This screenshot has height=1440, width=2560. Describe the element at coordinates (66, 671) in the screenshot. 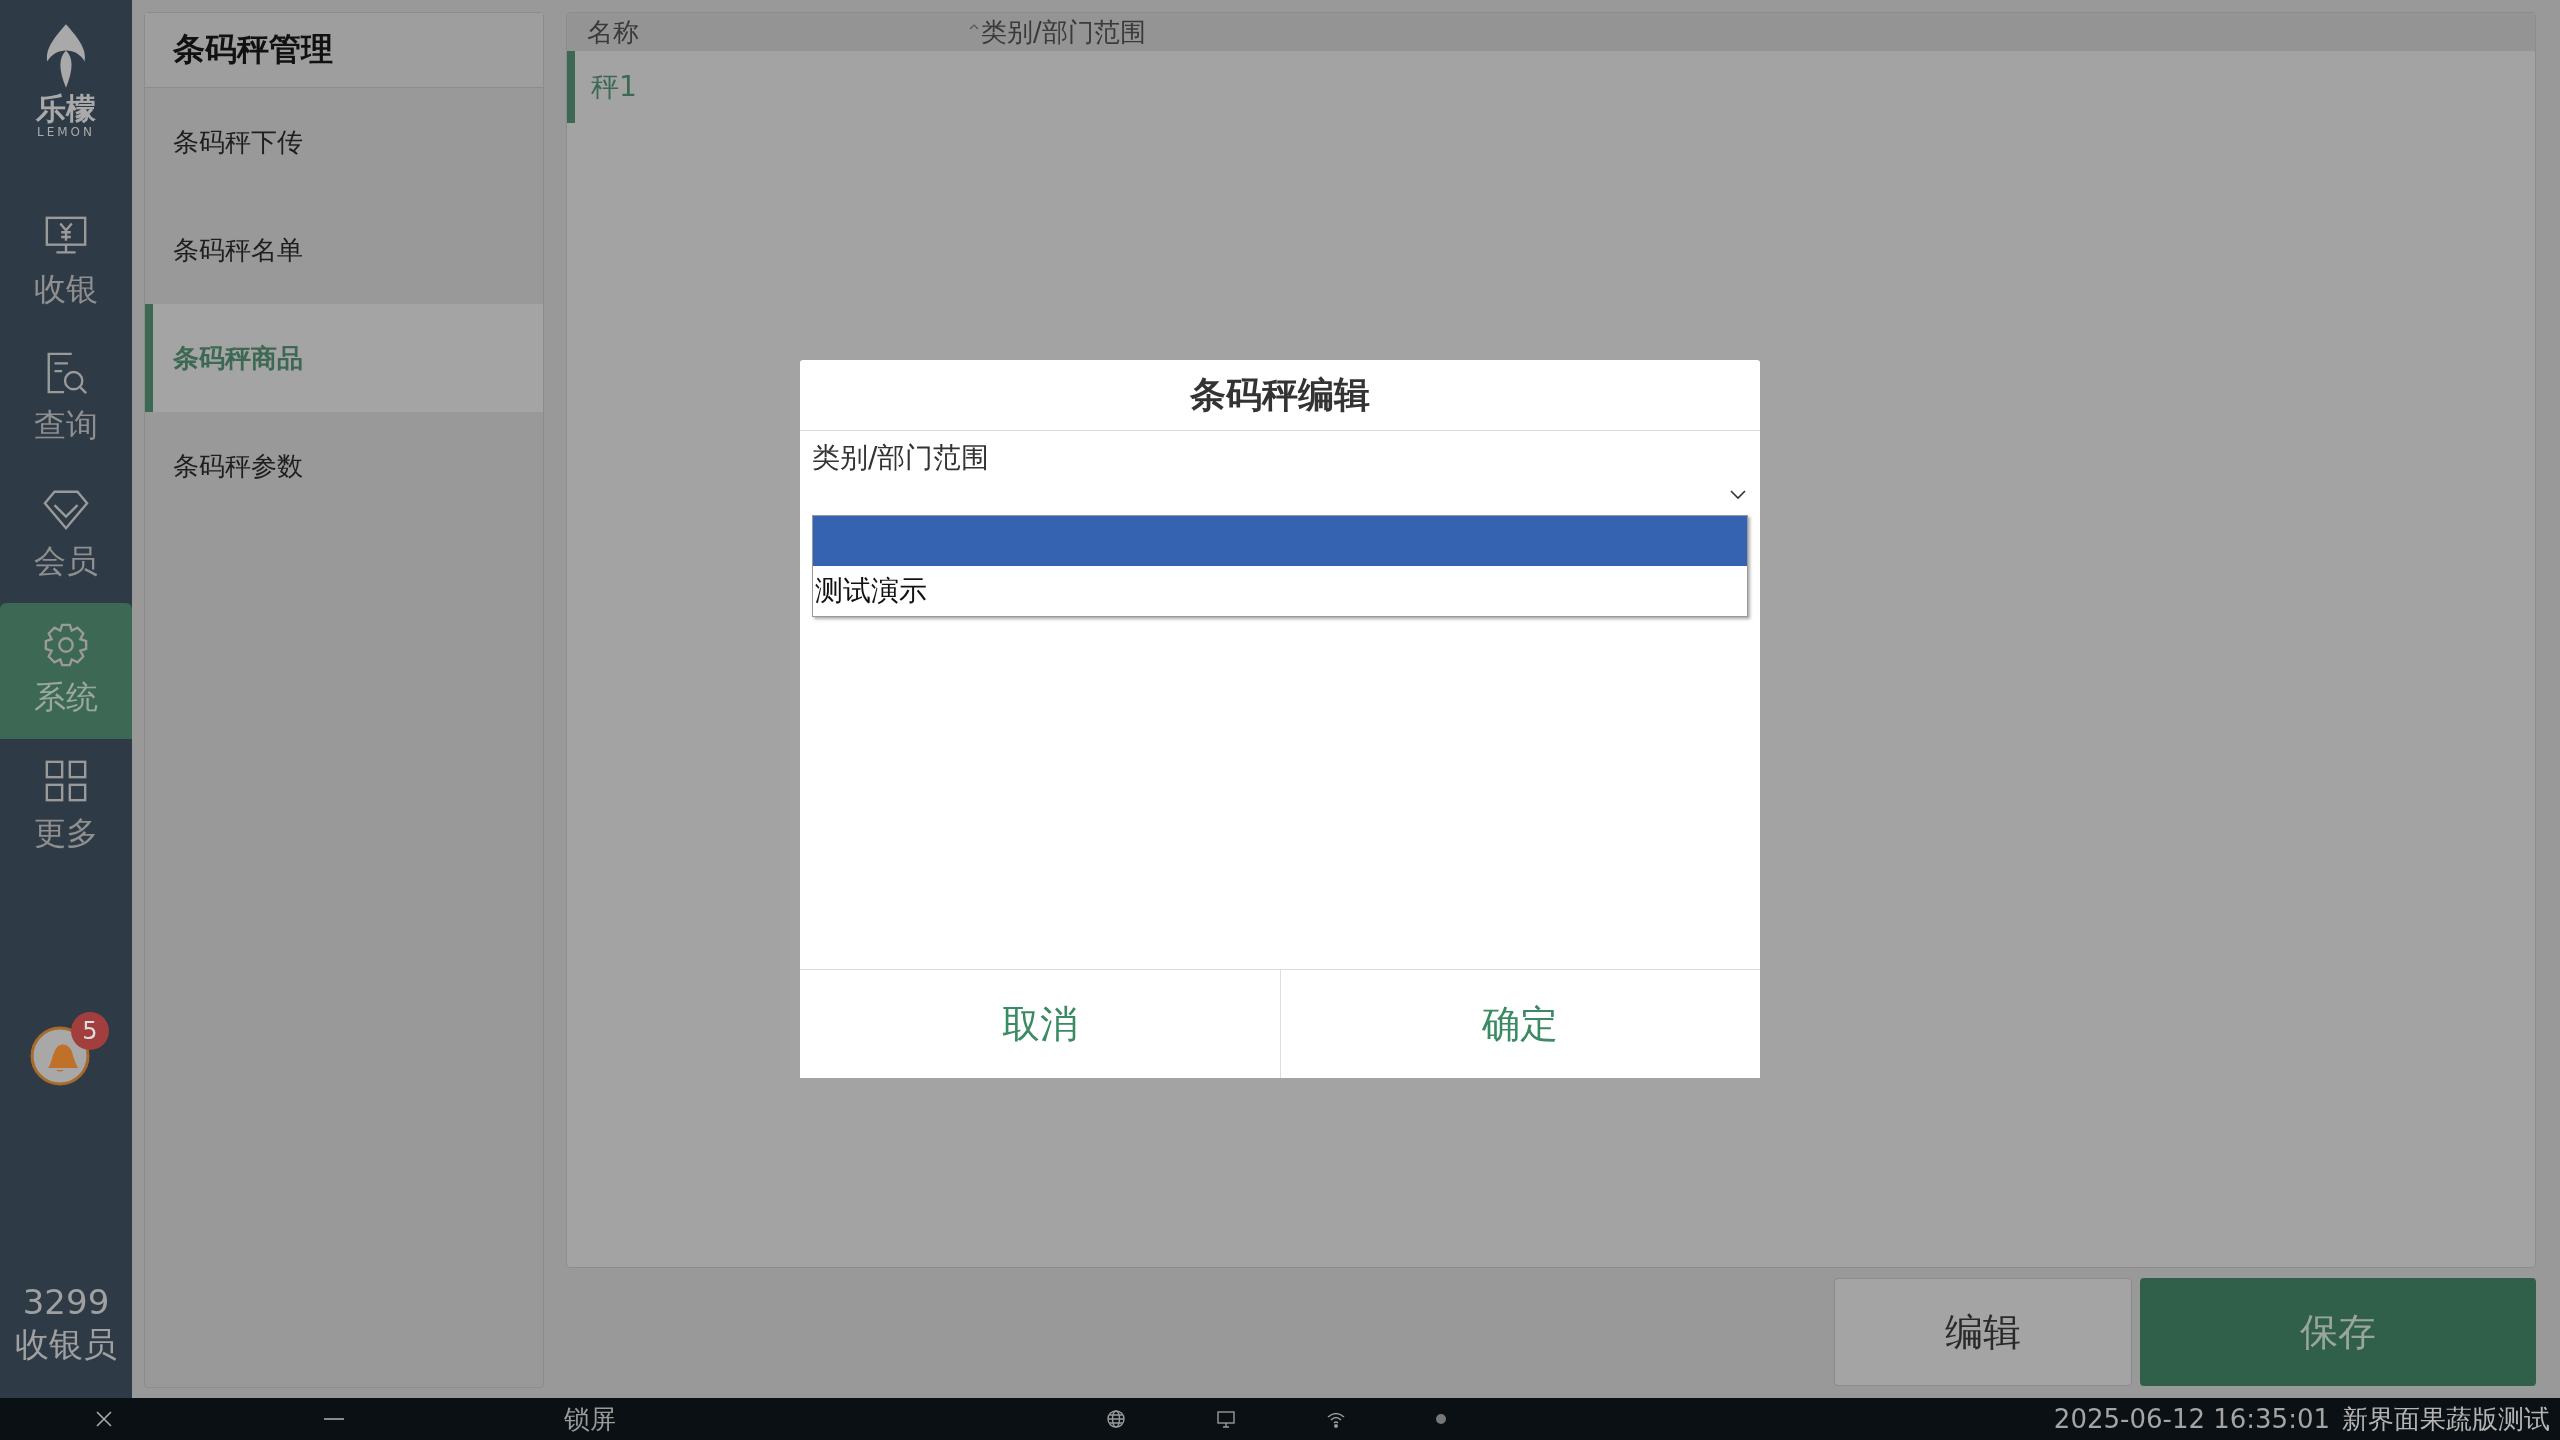

I see `nav-item: 系统` at that location.